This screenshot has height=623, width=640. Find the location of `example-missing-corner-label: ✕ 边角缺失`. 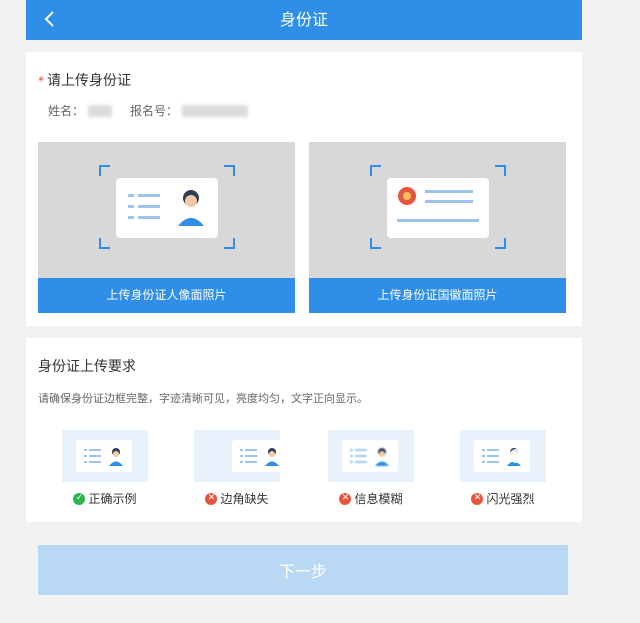

example-missing-corner-label: ✕ 边角缺失 is located at coordinates (237, 498).